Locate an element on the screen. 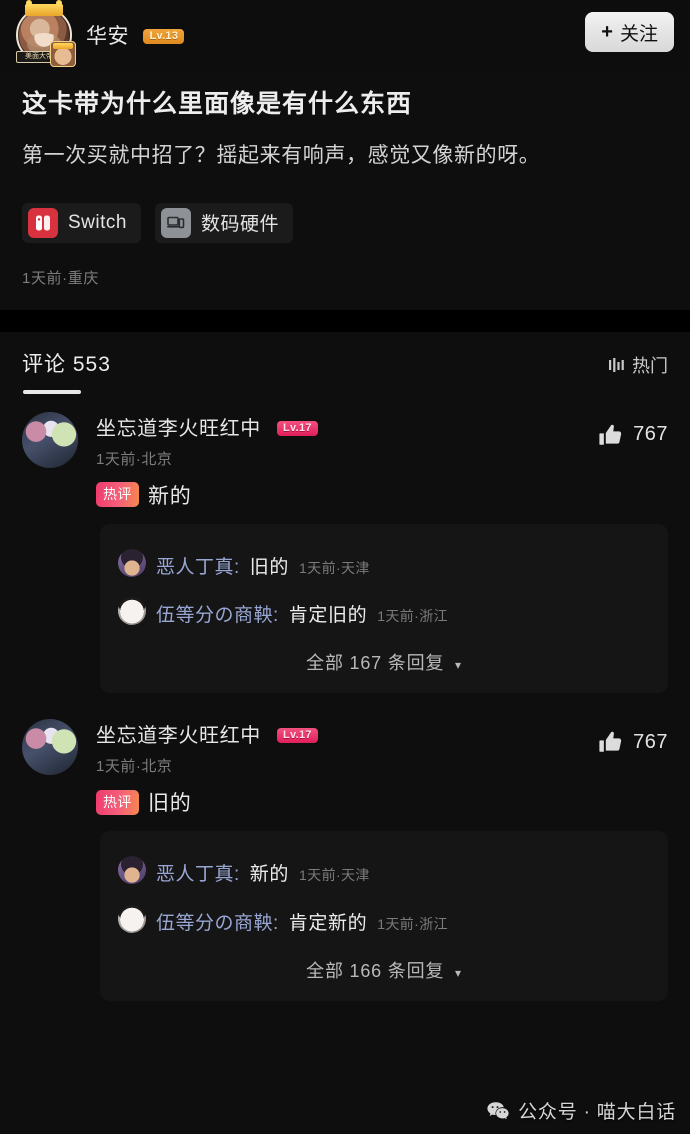 The width and height of the screenshot is (690, 1134). comment-text: 新的 is located at coordinates (170, 496).